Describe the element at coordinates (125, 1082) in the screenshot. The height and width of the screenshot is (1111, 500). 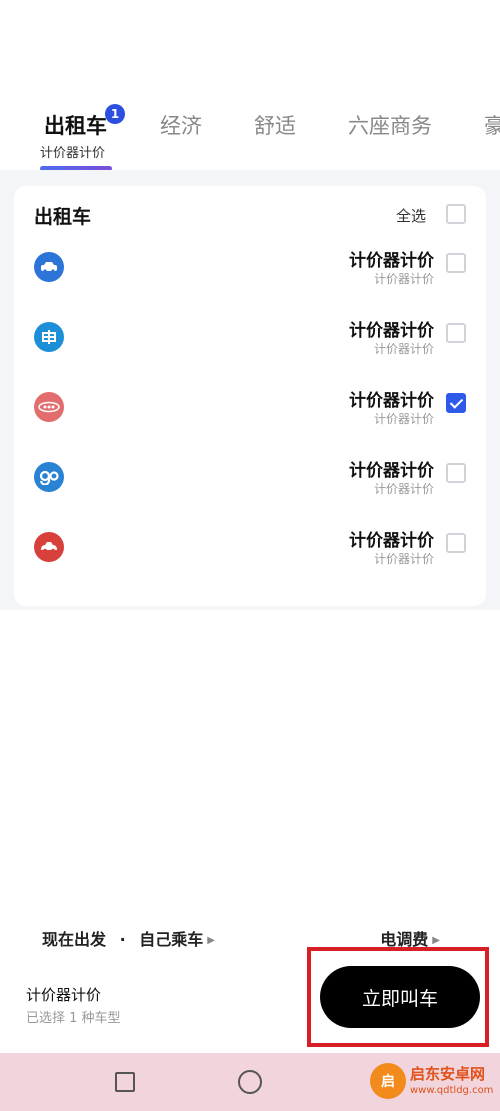
I see `recent-apps-icon` at that location.